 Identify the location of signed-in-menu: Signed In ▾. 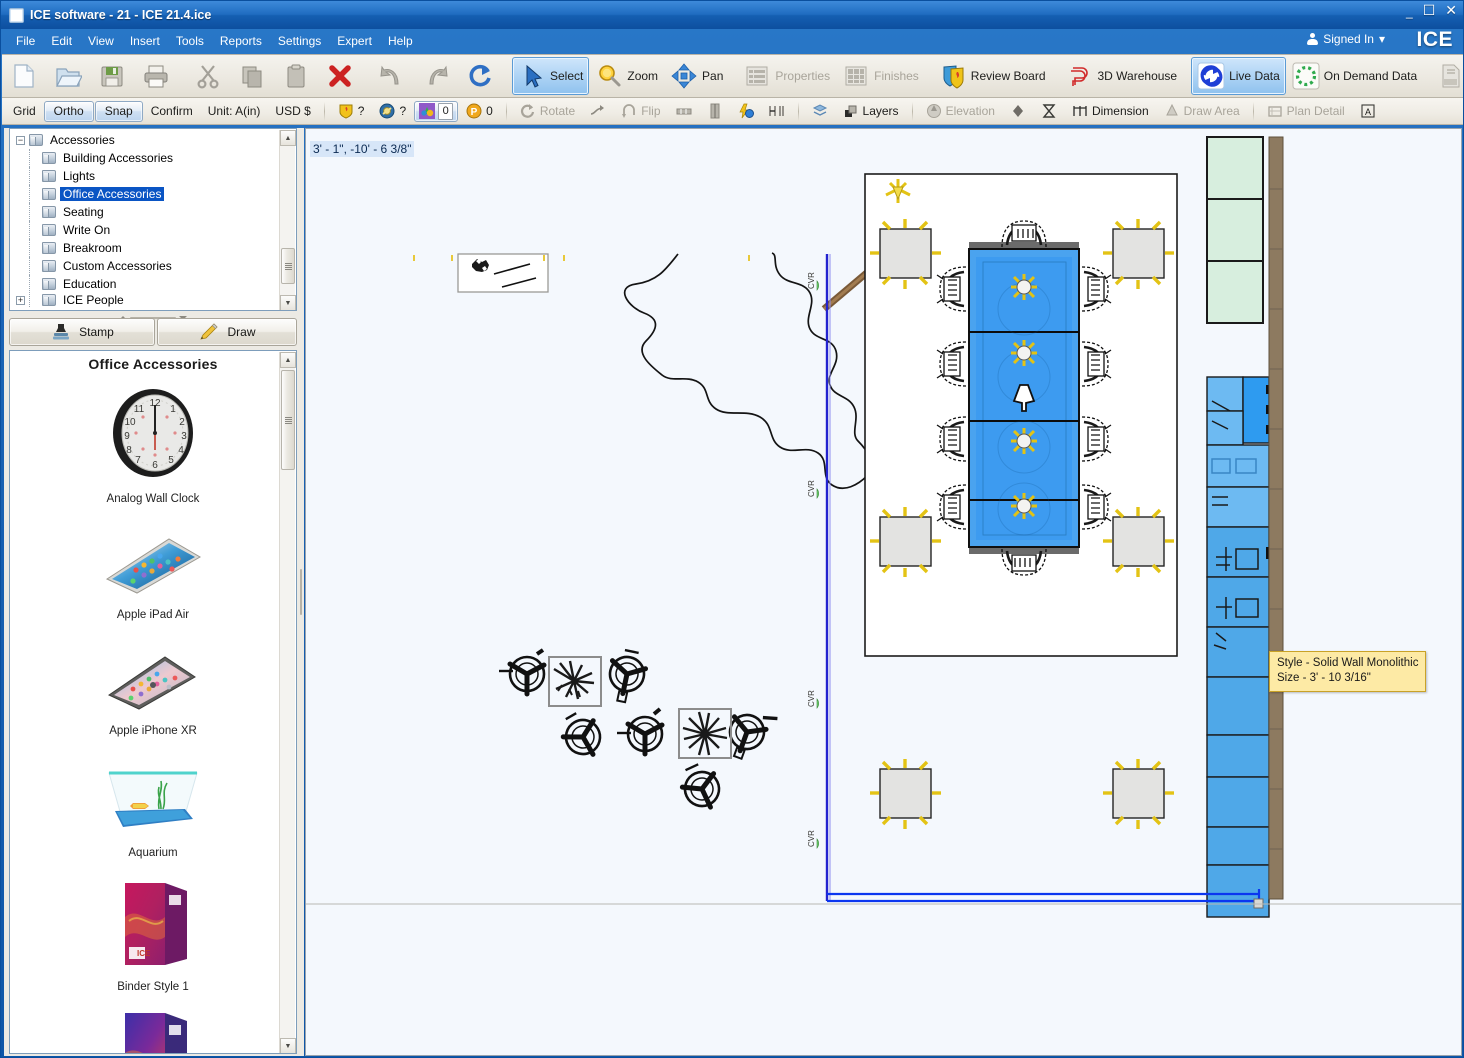
(1346, 39).